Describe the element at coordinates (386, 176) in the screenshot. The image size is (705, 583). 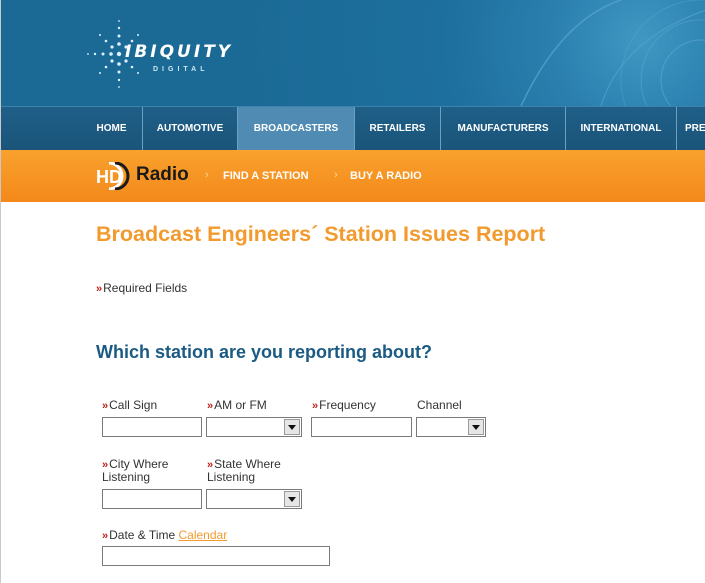
I see `buy-a-radio-link: BUY A RADIO` at that location.